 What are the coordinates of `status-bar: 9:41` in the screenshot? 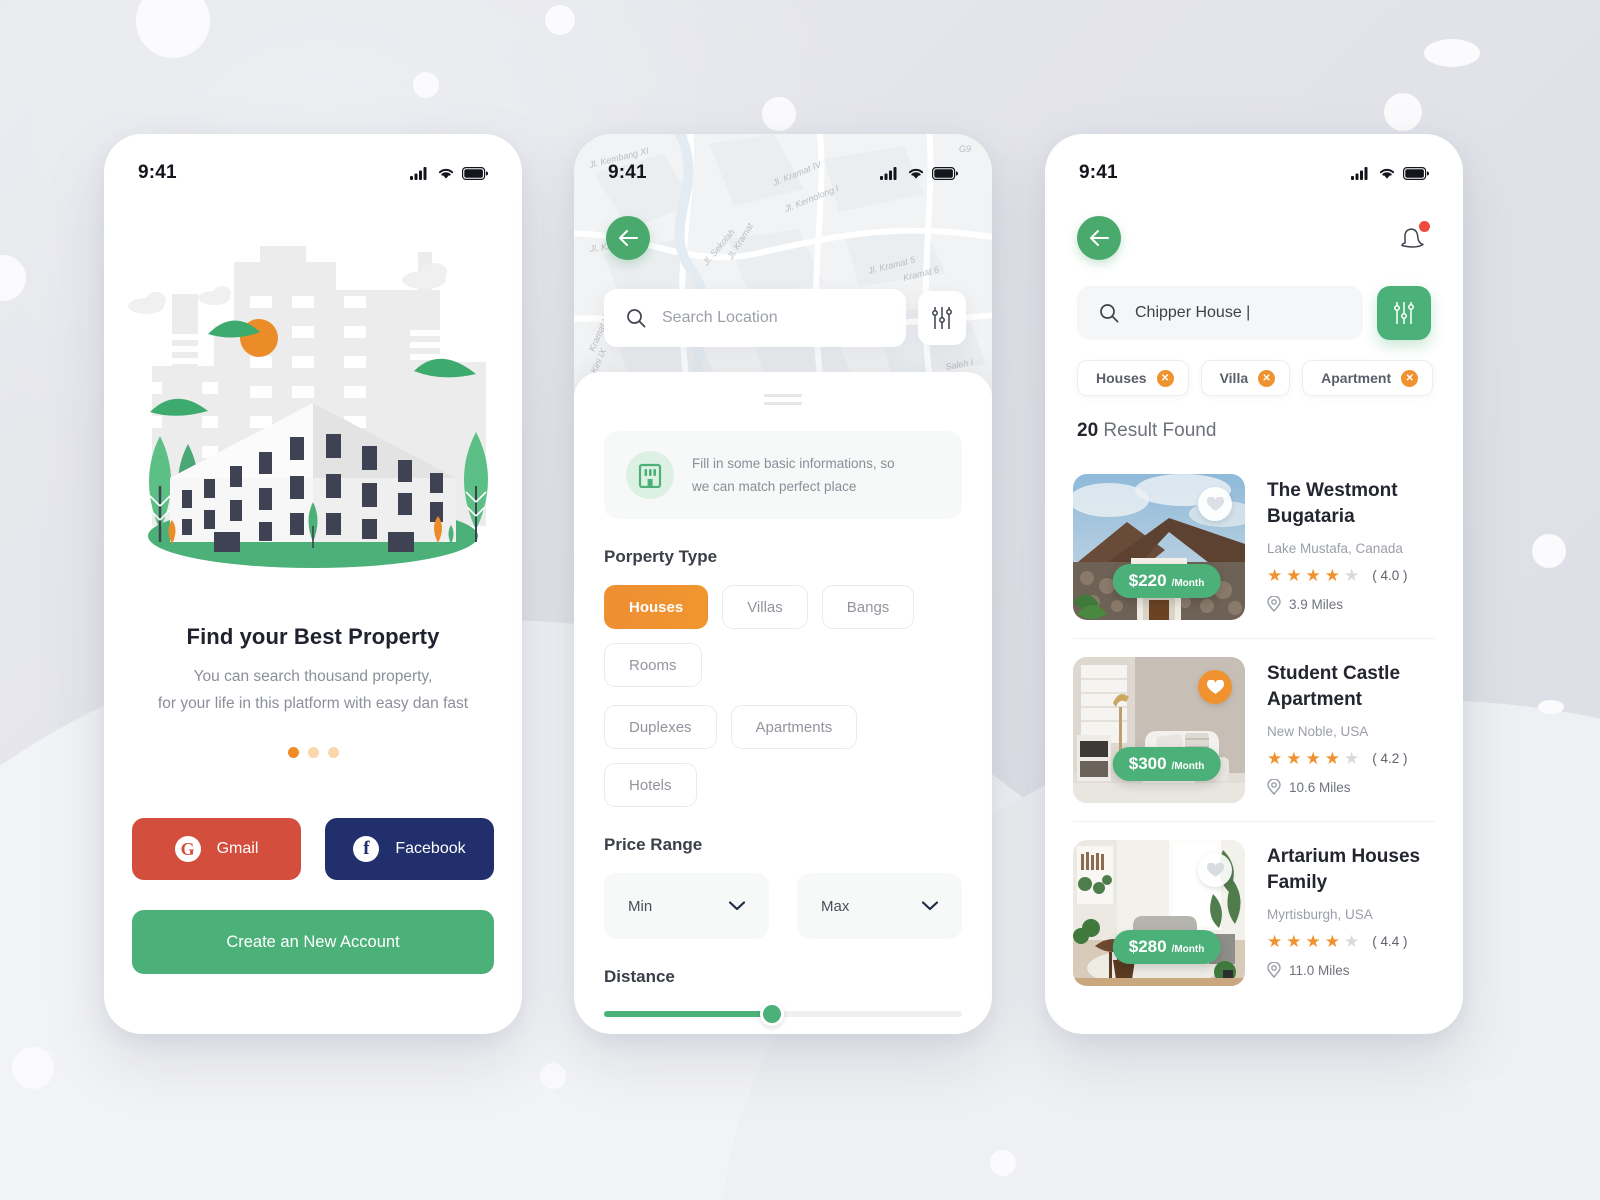 It's located at (1254, 164).